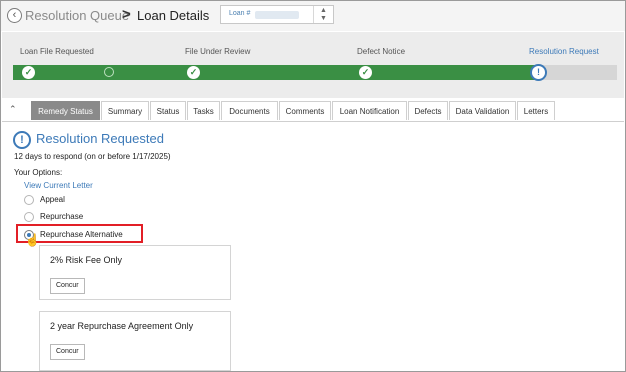  What do you see at coordinates (57, 51) in the screenshot?
I see `step-label-loan-file-requested: Loan File Requested` at bounding box center [57, 51].